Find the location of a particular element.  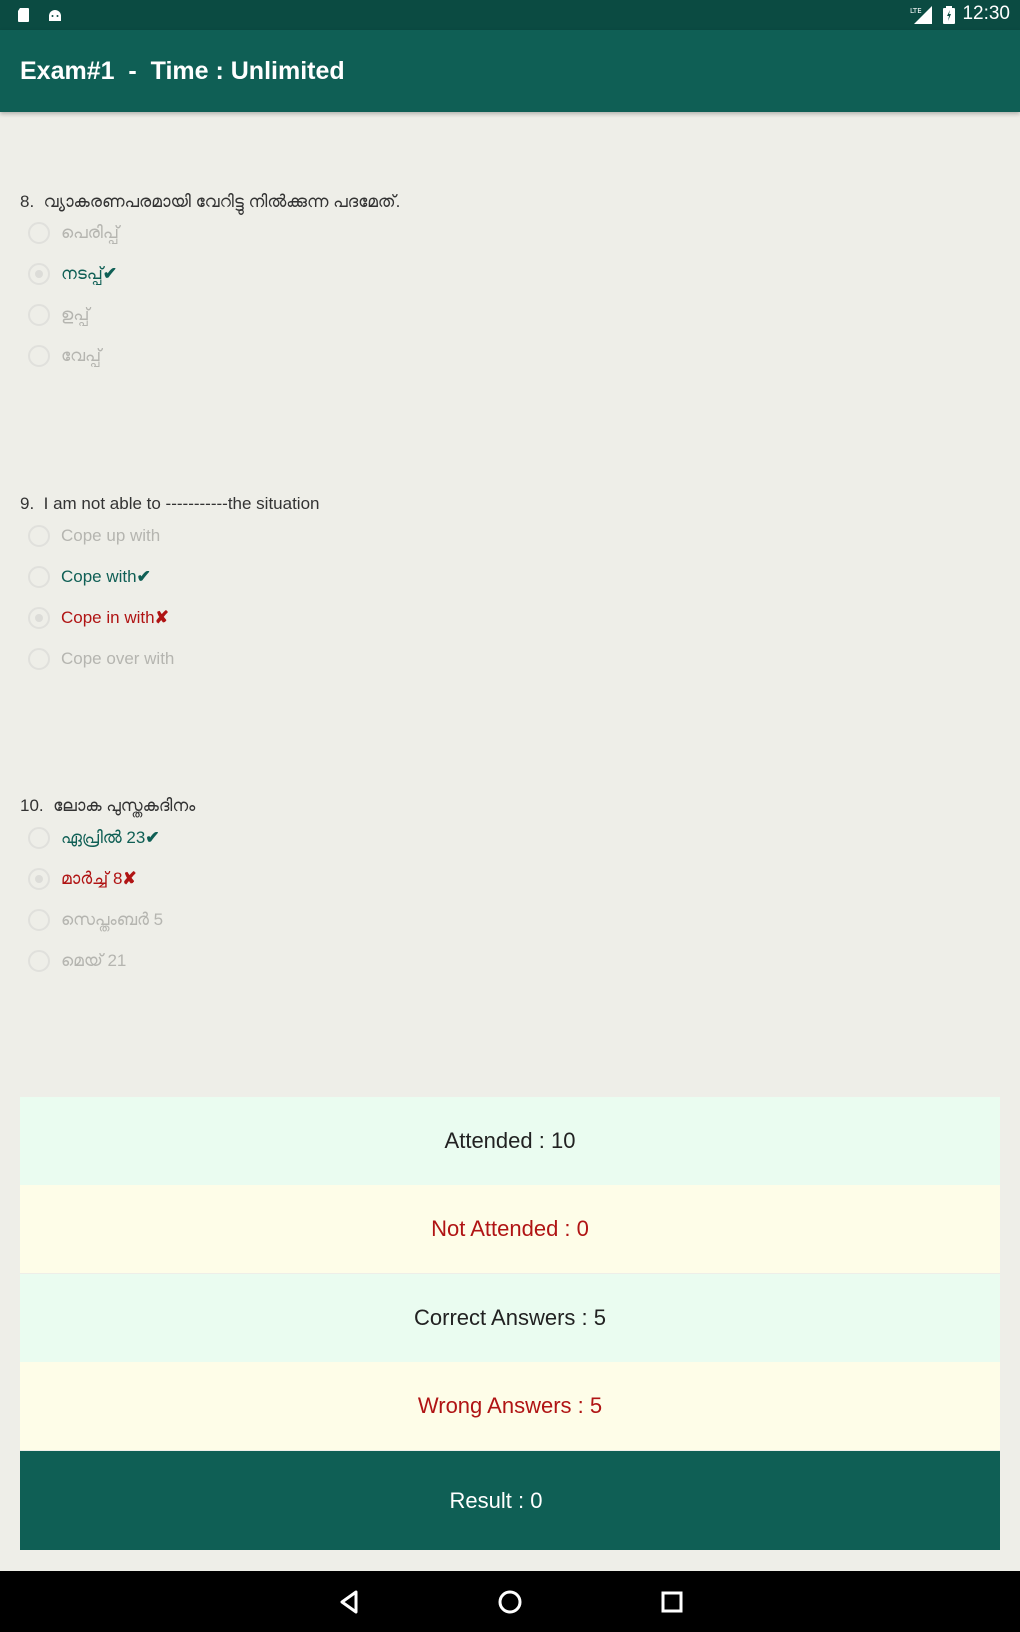

question-text: 10. ലോക പുസ്തകദിനം is located at coordinates (107, 806).